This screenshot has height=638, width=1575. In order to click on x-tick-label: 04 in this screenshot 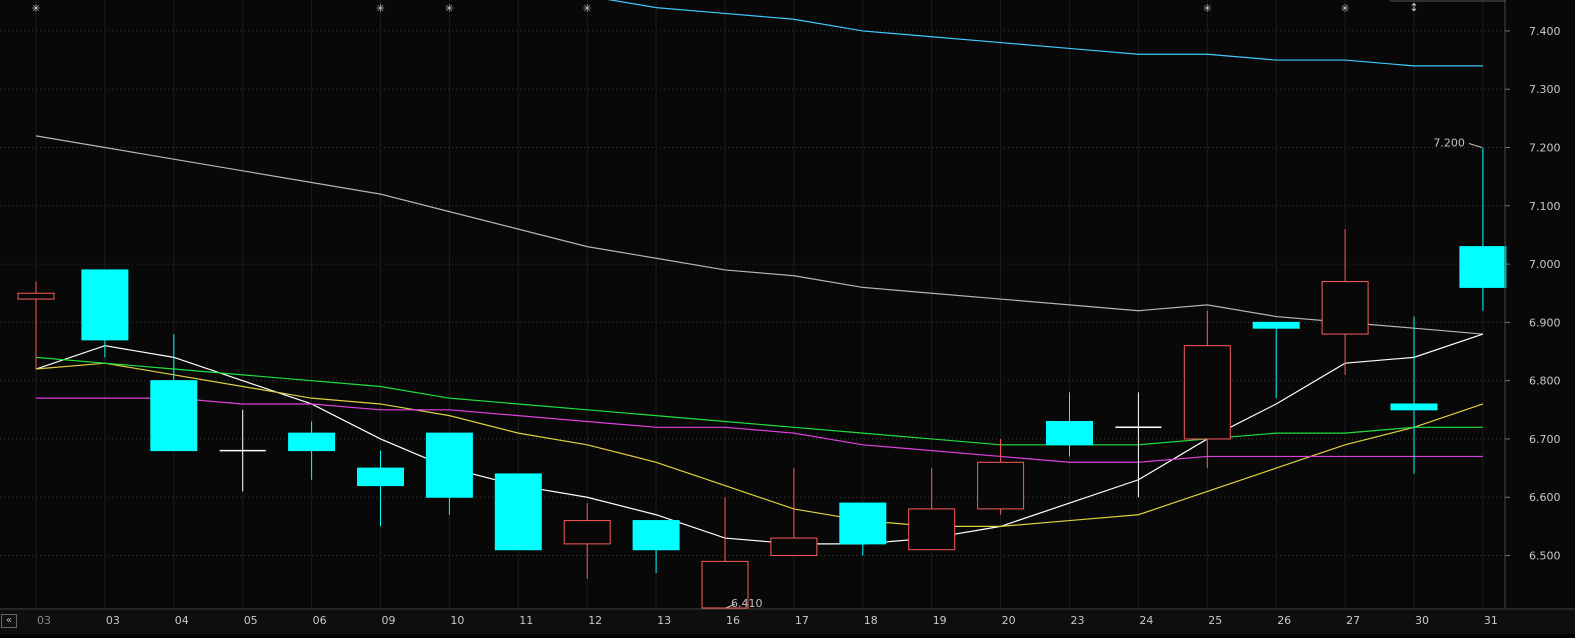, I will do `click(182, 620)`.